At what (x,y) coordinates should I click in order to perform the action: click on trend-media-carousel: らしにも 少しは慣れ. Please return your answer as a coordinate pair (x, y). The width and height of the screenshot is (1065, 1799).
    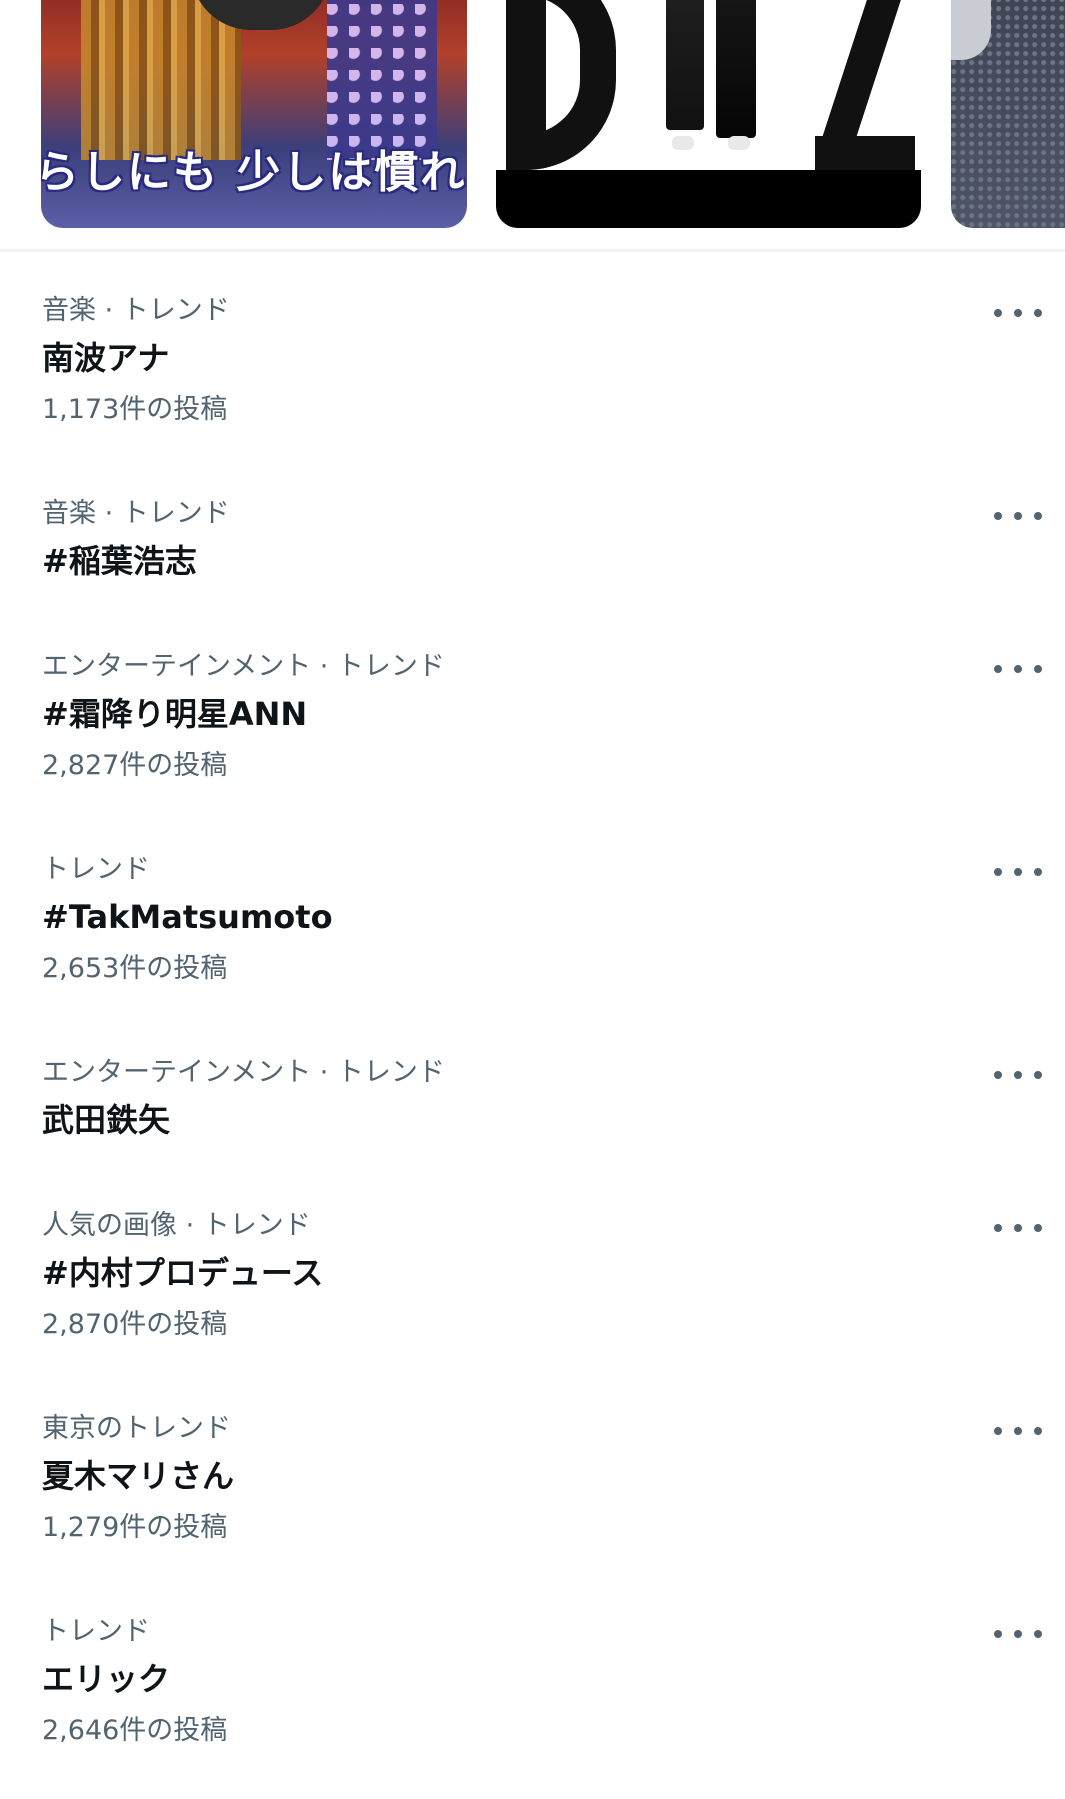
    Looking at the image, I should click on (532, 114).